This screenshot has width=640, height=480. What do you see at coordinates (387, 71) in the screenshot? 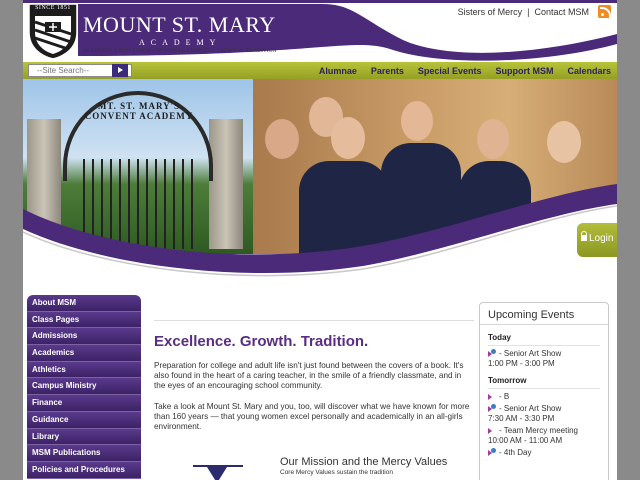
I see `nav-item-parents: Parents` at bounding box center [387, 71].